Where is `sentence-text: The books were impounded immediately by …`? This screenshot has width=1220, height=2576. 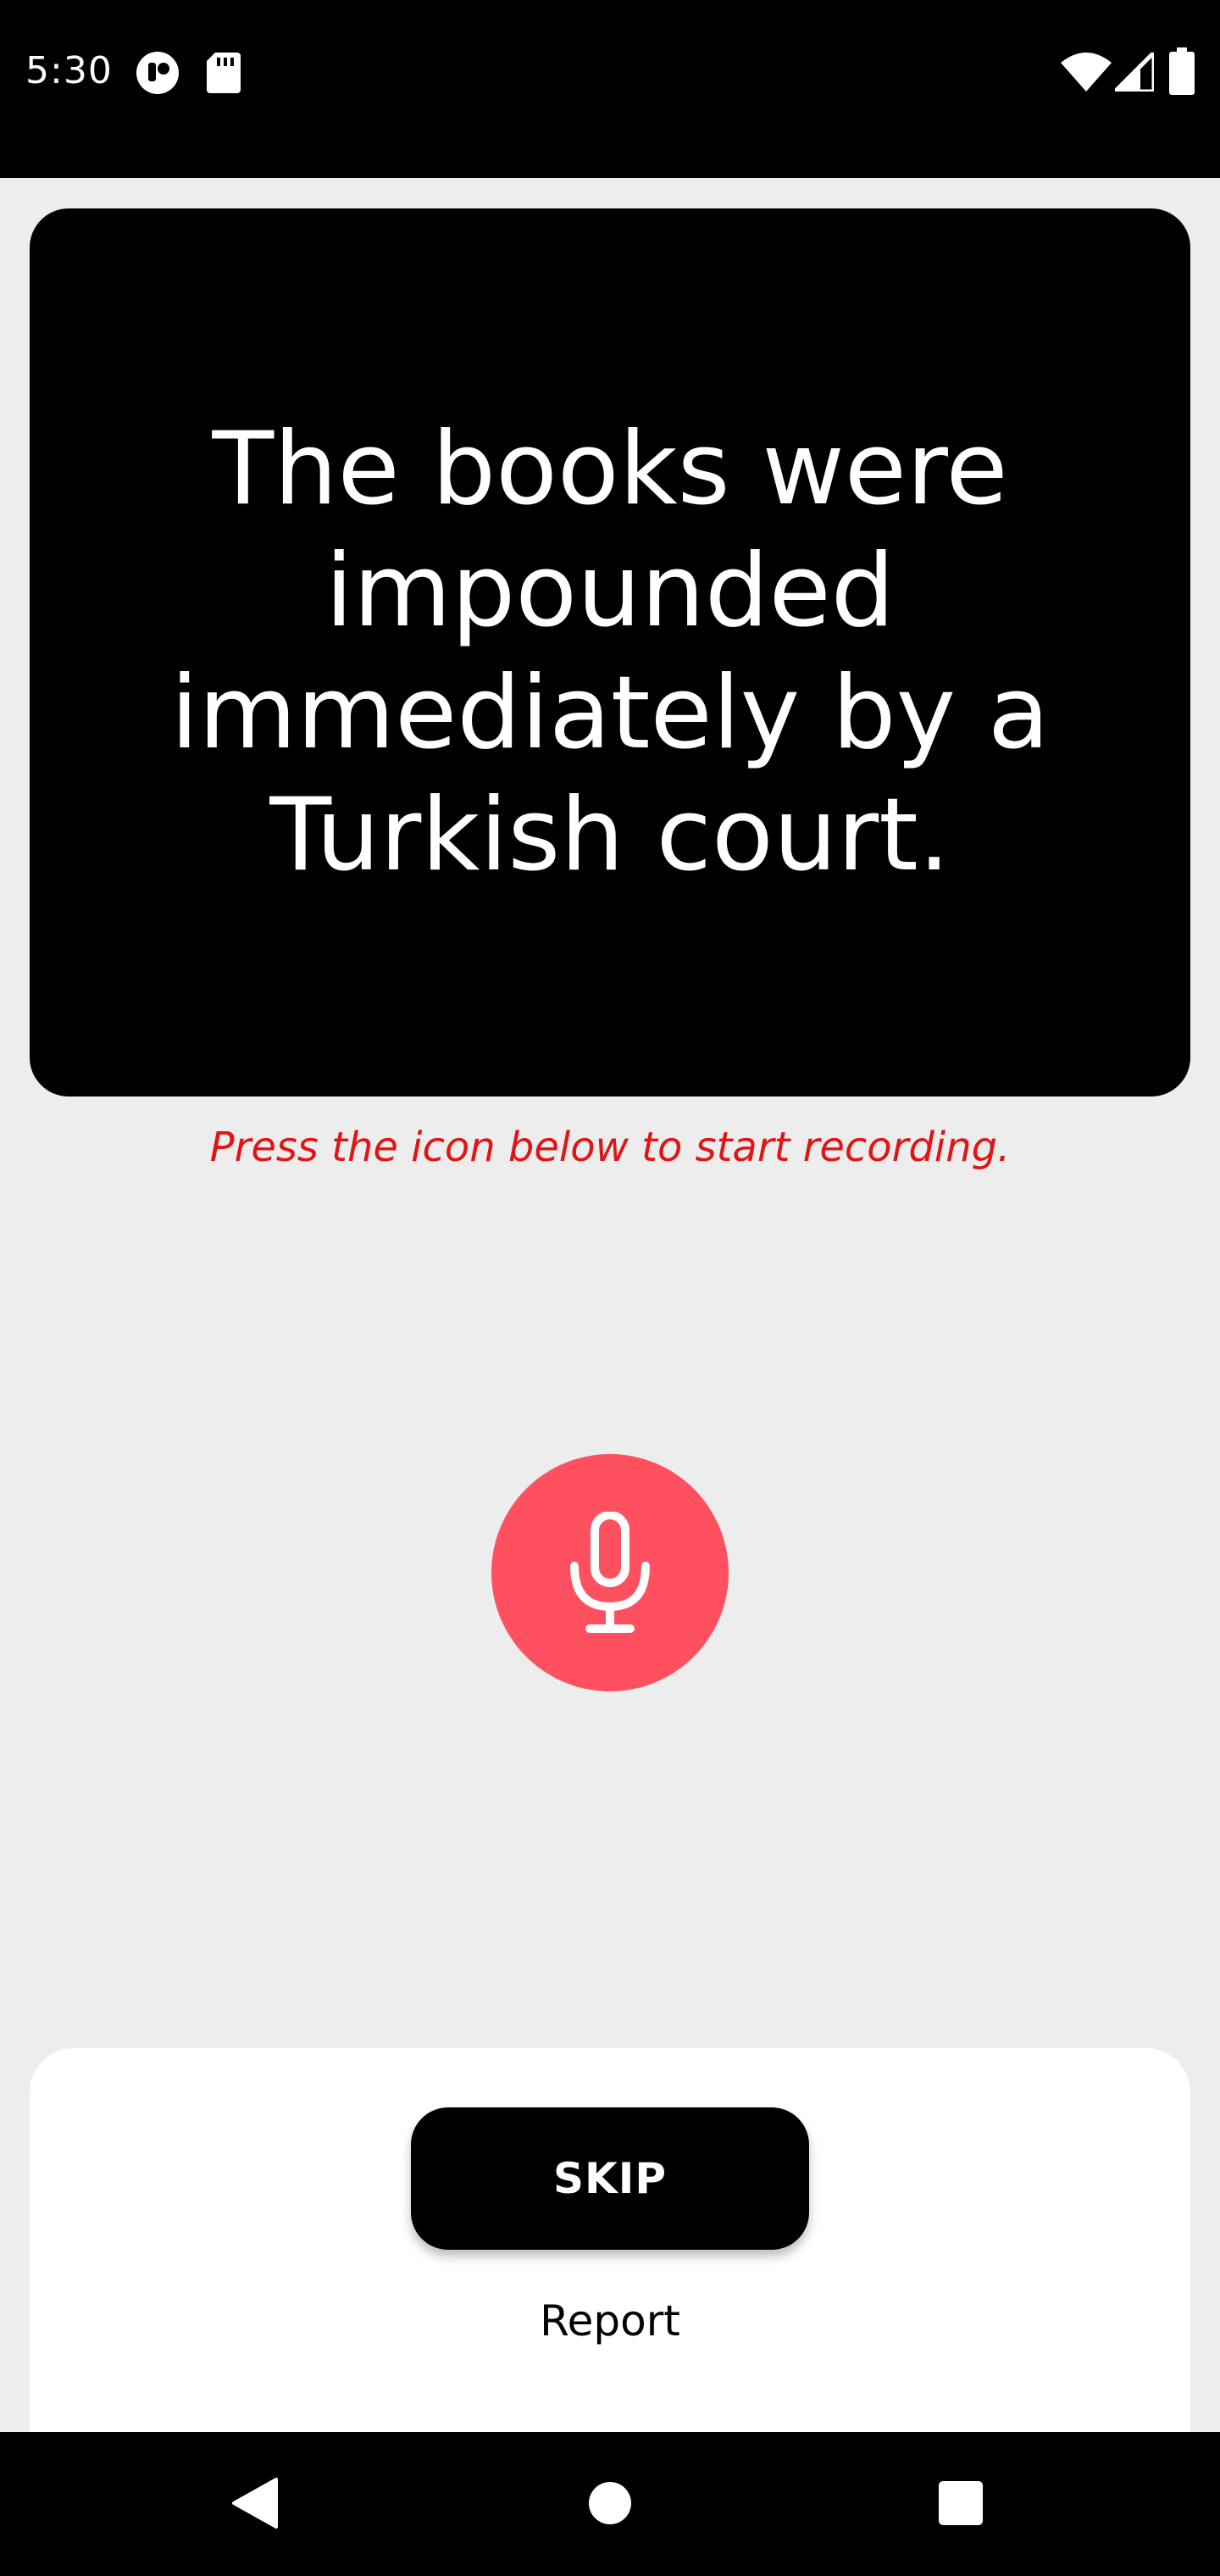
sentence-text: The books were impounded immediately by … is located at coordinates (610, 652).